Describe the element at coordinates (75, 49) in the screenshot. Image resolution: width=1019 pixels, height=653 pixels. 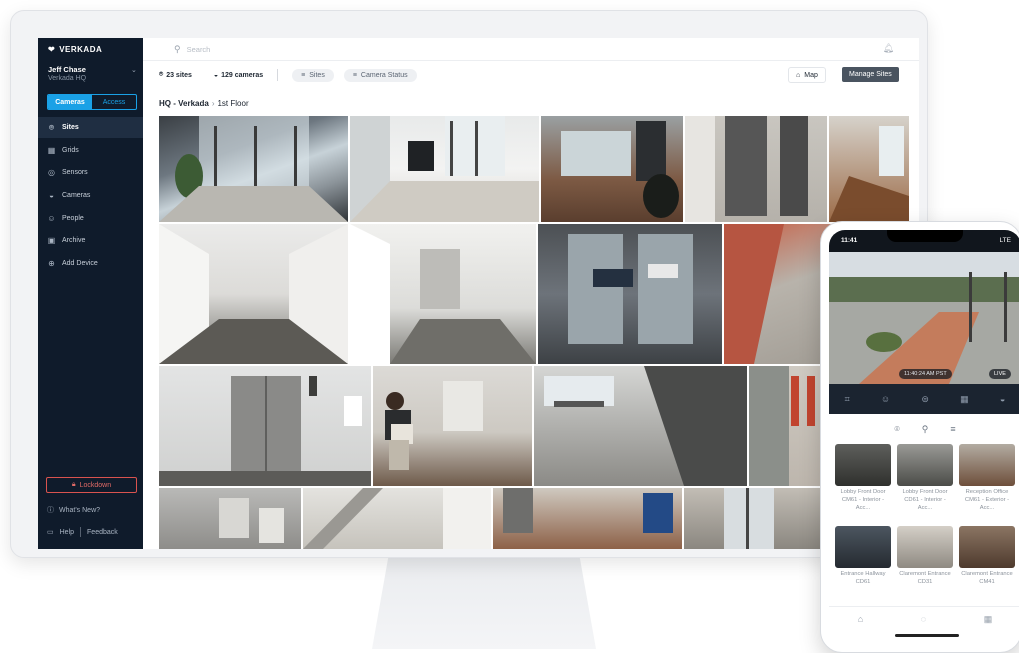
I see `brand-logo: ❤ VERKADA` at that location.